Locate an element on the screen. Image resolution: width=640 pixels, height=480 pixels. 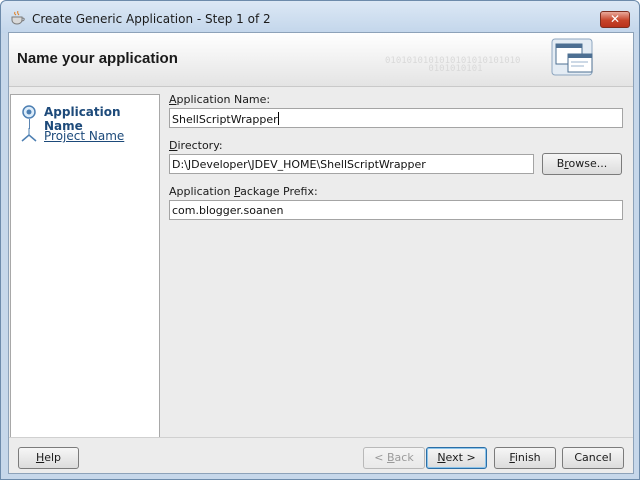
package-prefix-input: com.blogger.soanen is located at coordinates (396, 210).